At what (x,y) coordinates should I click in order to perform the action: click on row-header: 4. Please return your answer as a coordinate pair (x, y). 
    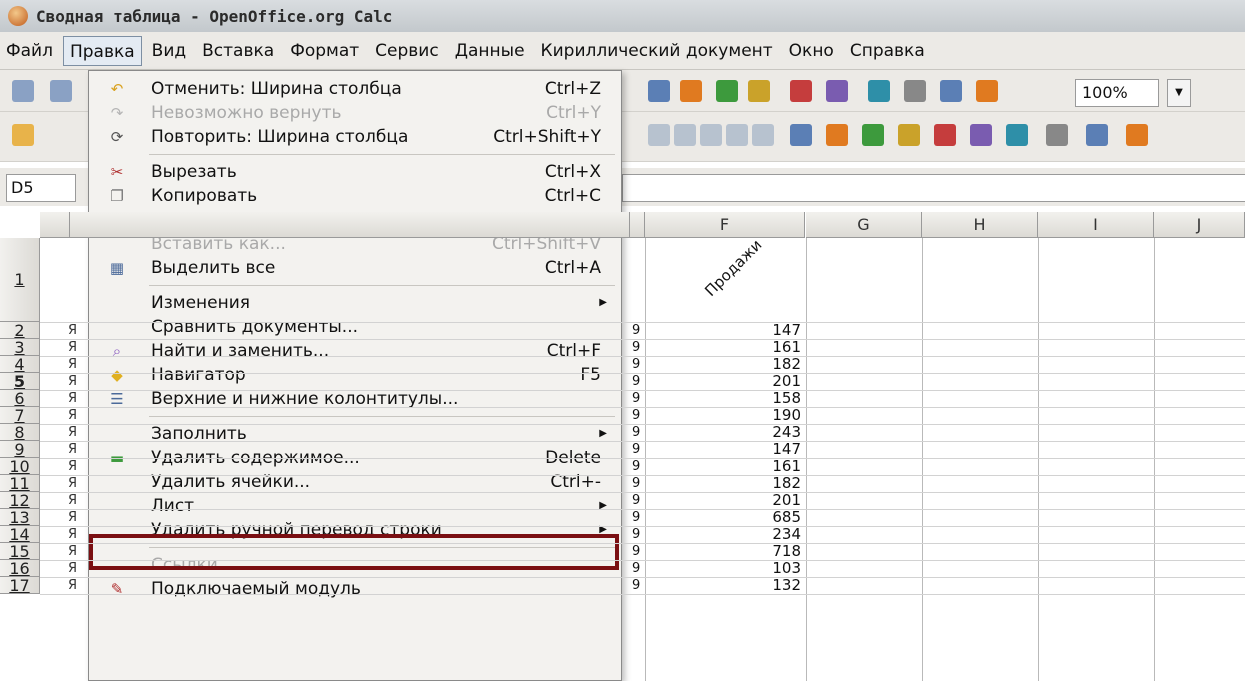
    Looking at the image, I should click on (20, 364).